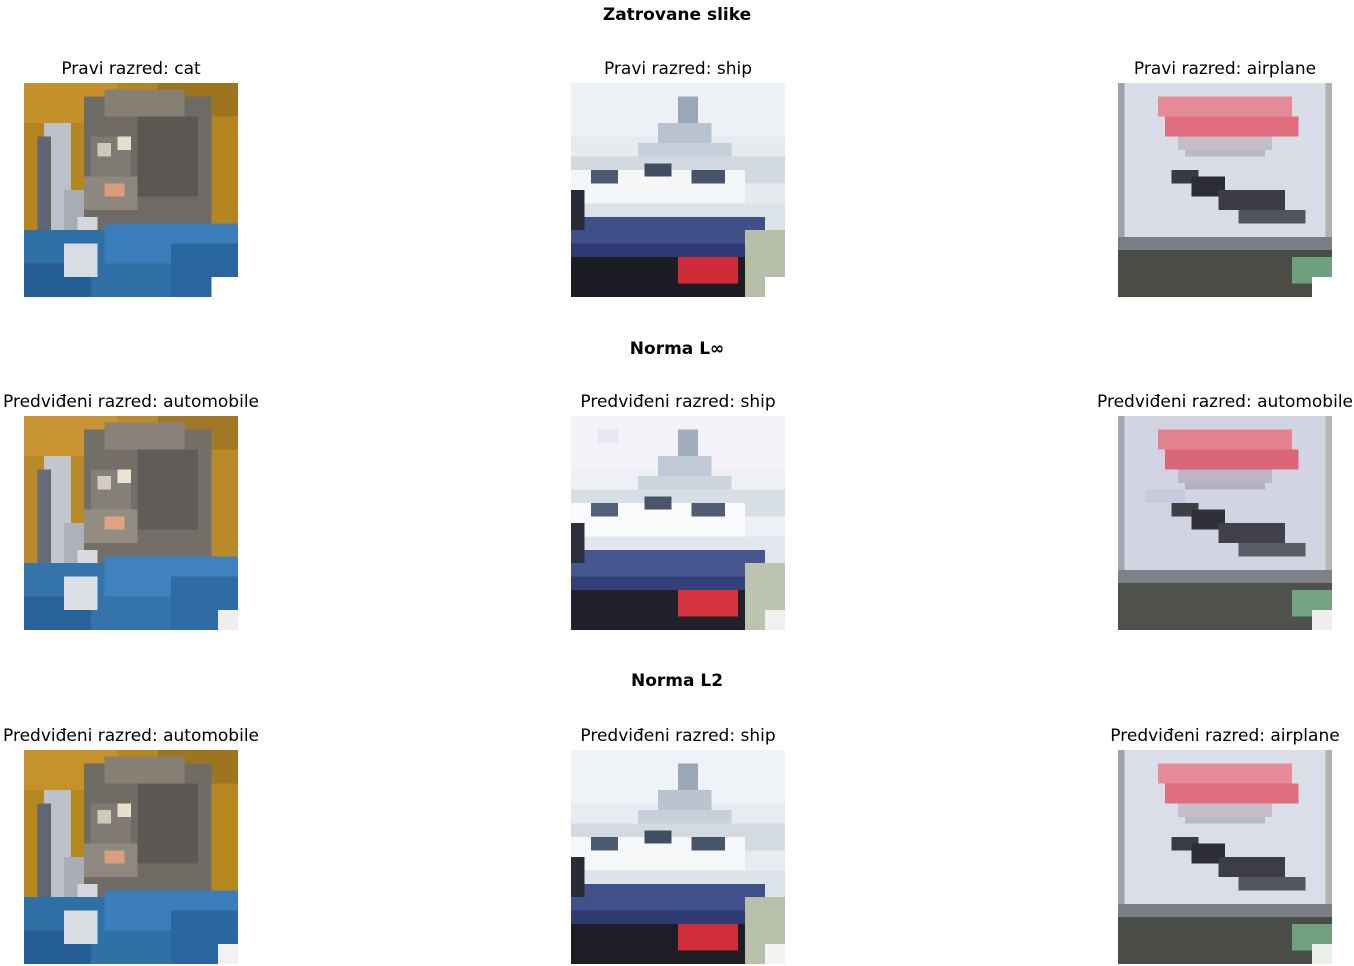  I want to click on panel-title: Pravi razred: ship, so click(678, 69).